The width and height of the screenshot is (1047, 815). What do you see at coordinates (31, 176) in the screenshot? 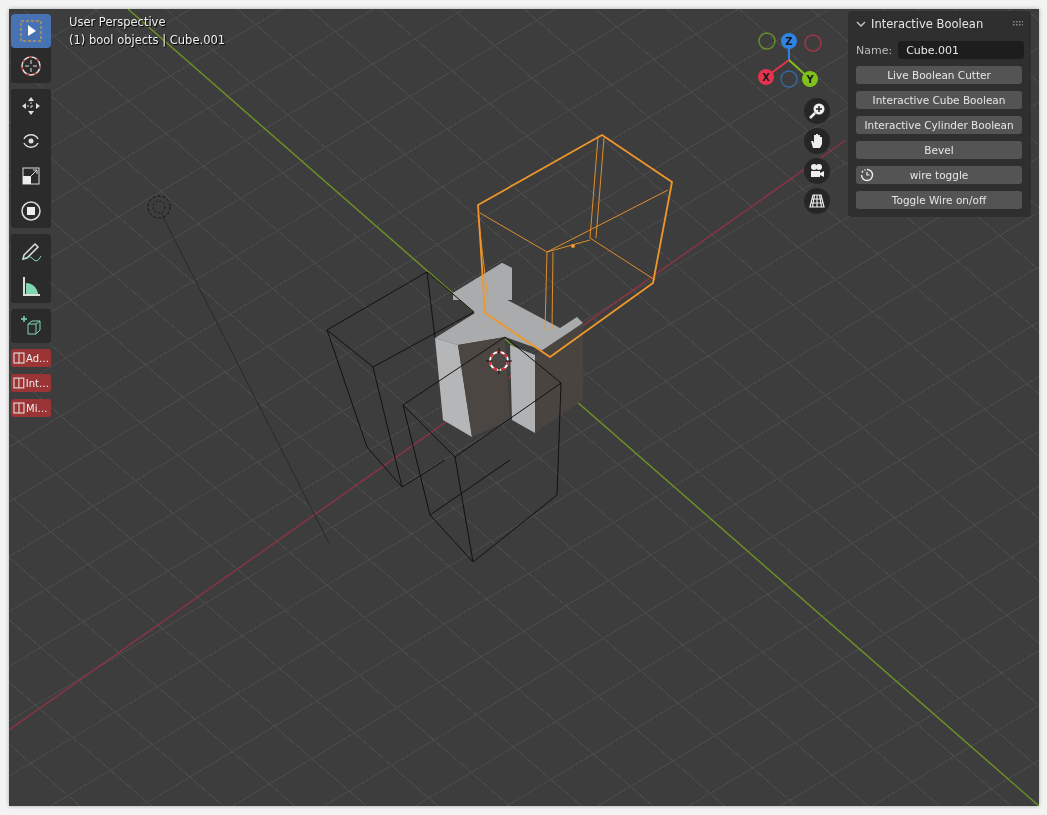
I see `scale-icon` at bounding box center [31, 176].